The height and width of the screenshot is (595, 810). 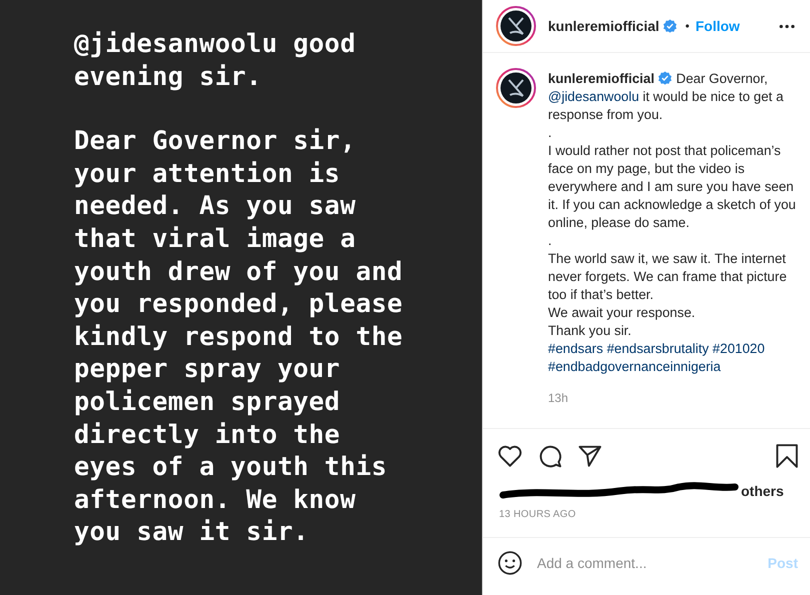 I want to click on likes-text: others, so click(x=762, y=491).